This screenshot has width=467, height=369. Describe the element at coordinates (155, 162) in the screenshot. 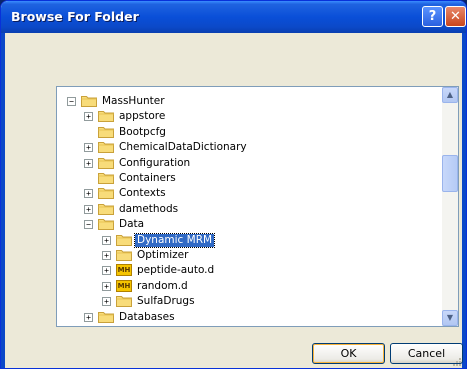

I see `tree-item-label: Configuration` at that location.